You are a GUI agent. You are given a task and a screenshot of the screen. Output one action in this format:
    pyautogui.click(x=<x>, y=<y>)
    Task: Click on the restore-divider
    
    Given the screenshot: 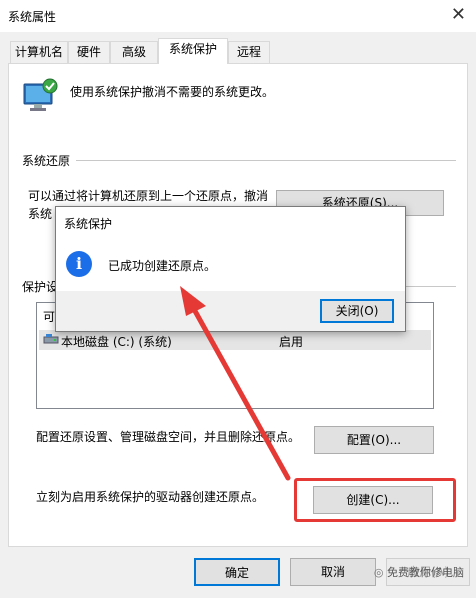 What is the action you would take?
    pyautogui.click(x=266, y=160)
    